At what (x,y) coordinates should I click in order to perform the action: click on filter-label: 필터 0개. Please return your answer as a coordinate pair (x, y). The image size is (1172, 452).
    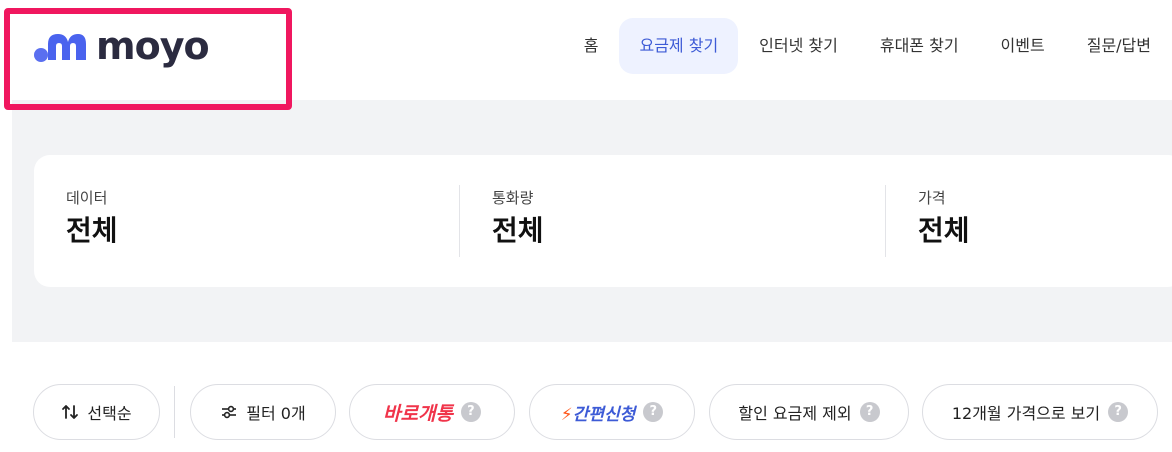
    Looking at the image, I should click on (276, 413).